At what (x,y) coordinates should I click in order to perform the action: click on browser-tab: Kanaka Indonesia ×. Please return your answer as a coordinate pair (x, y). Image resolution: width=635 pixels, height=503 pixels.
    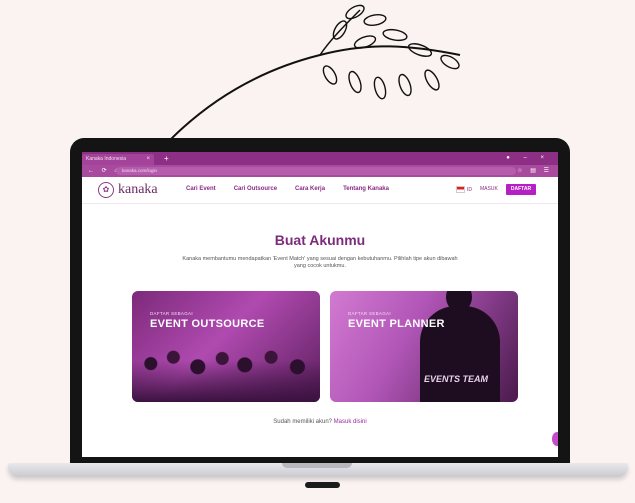
    Looking at the image, I should click on (118, 159).